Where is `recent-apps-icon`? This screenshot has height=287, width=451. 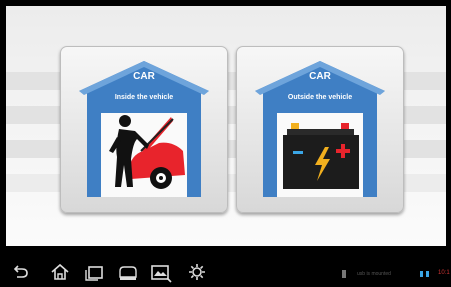
recent-apps-icon is located at coordinates (94, 272).